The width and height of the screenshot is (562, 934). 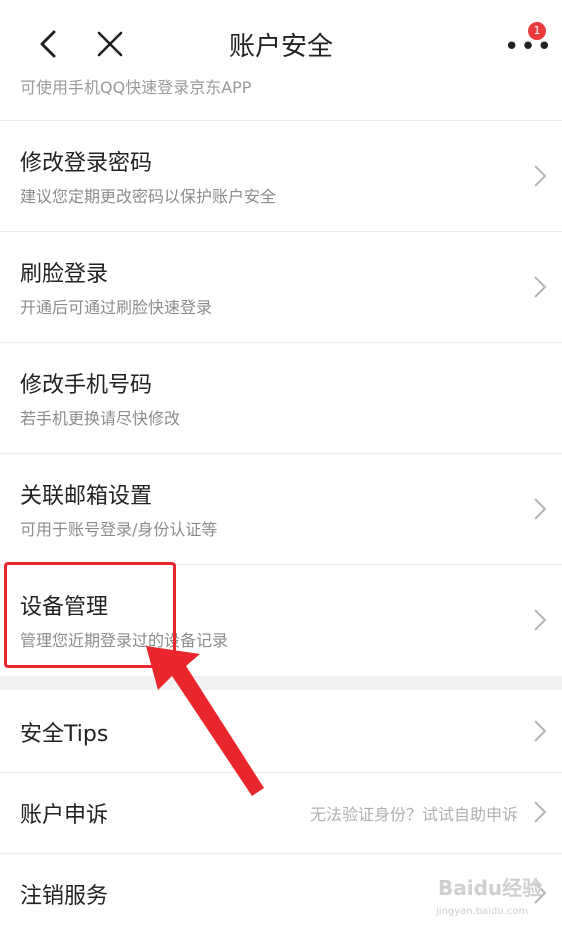 I want to click on section-separator, so click(x=281, y=683).